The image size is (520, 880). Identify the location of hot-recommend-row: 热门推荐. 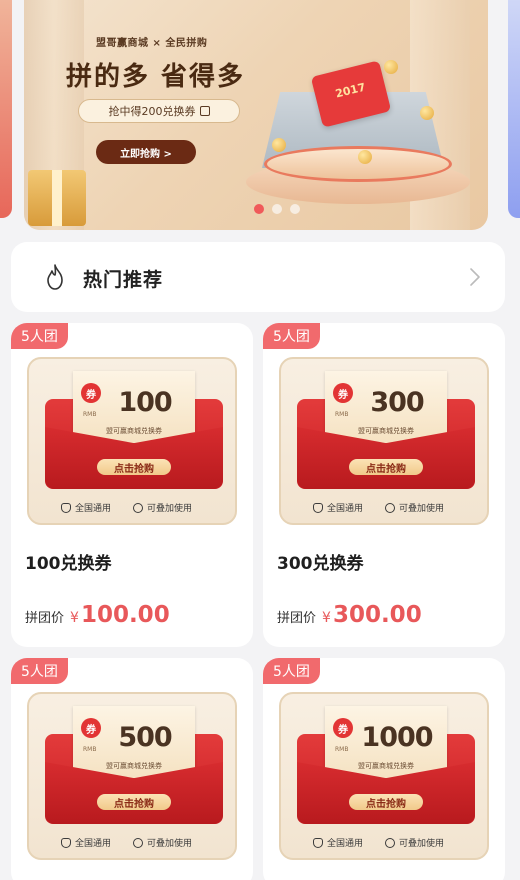
(258, 277).